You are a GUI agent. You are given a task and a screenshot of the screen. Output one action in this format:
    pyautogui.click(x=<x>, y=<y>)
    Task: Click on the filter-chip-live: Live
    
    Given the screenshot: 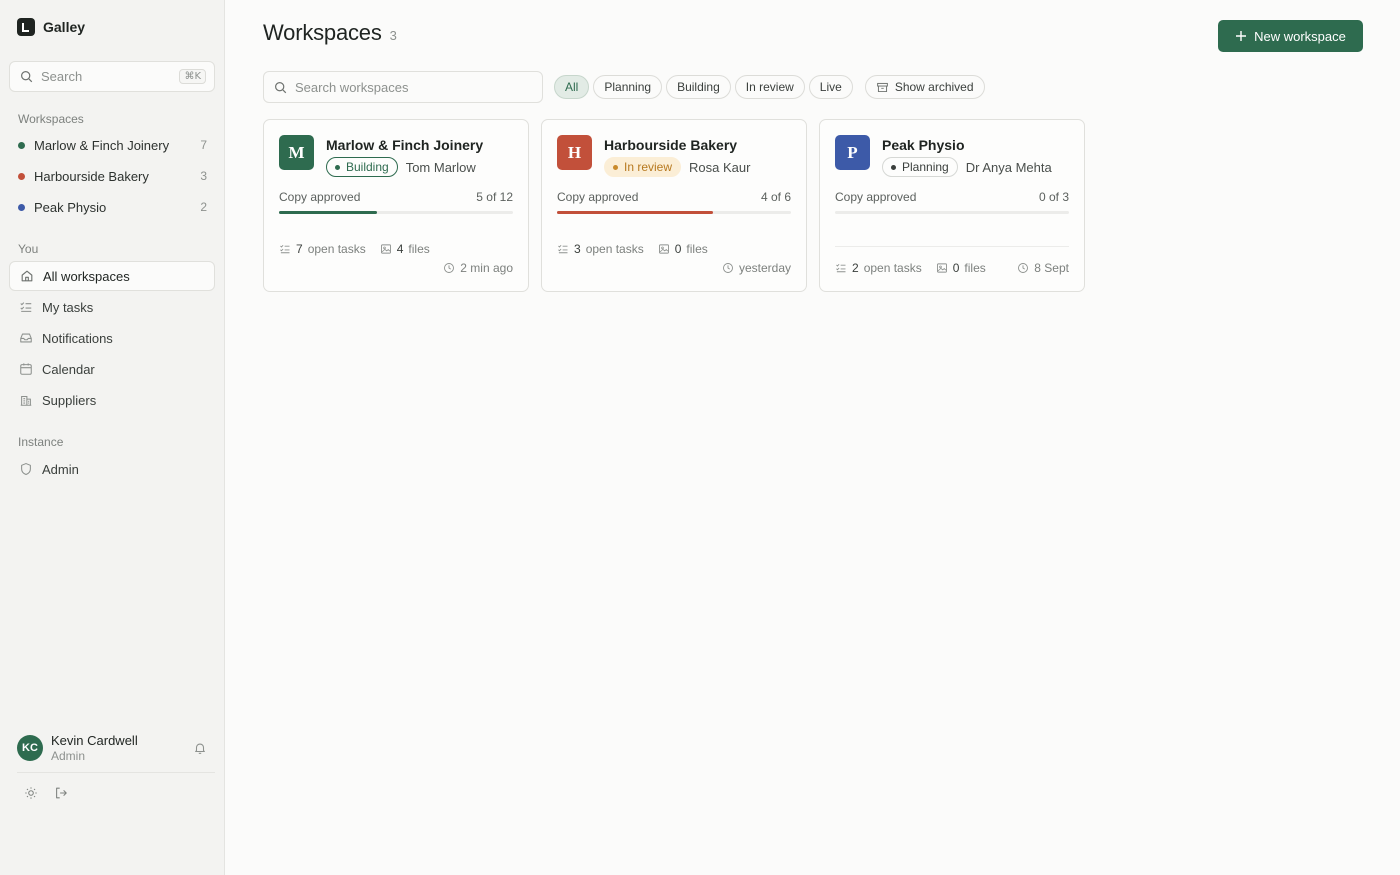 What is the action you would take?
    pyautogui.click(x=830, y=87)
    